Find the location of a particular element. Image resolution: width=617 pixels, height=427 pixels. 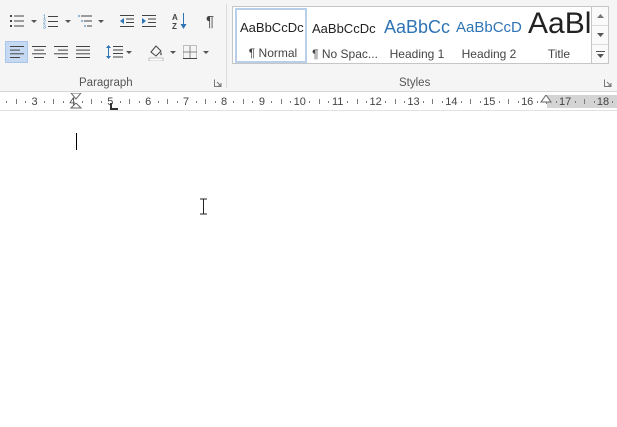

style-name: ¶ Normal is located at coordinates (273, 53).